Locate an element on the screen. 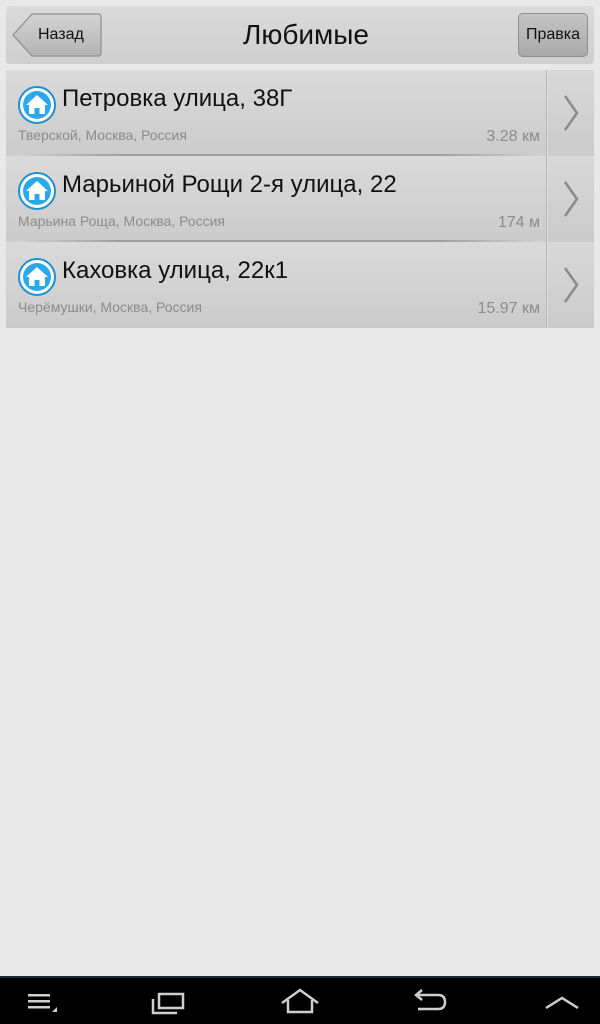 The width and height of the screenshot is (600, 1024). home-button is located at coordinates (300, 1001).